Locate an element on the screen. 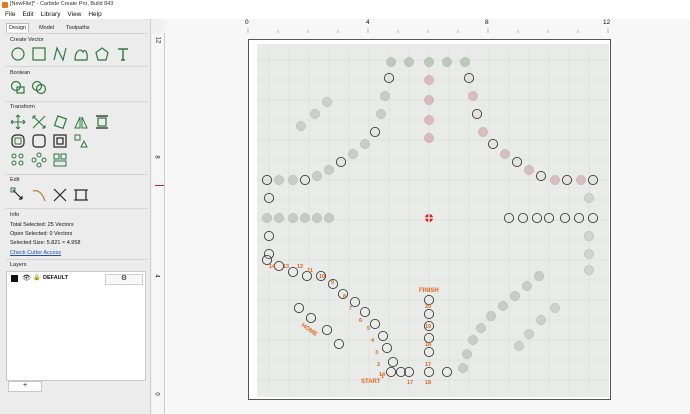 The width and height of the screenshot is (690, 414). boolean-subtract-icon is located at coordinates (39, 87).